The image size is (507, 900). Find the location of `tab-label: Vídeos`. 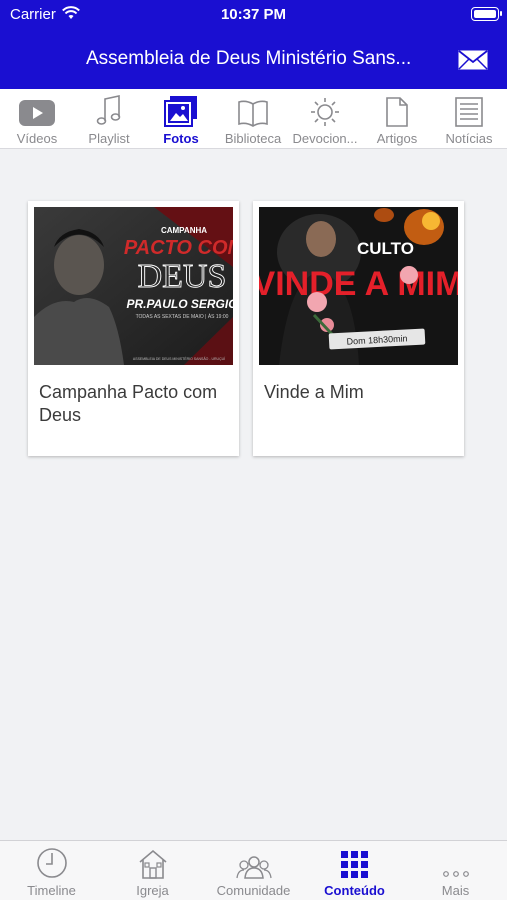

tab-label: Vídeos is located at coordinates (37, 138).